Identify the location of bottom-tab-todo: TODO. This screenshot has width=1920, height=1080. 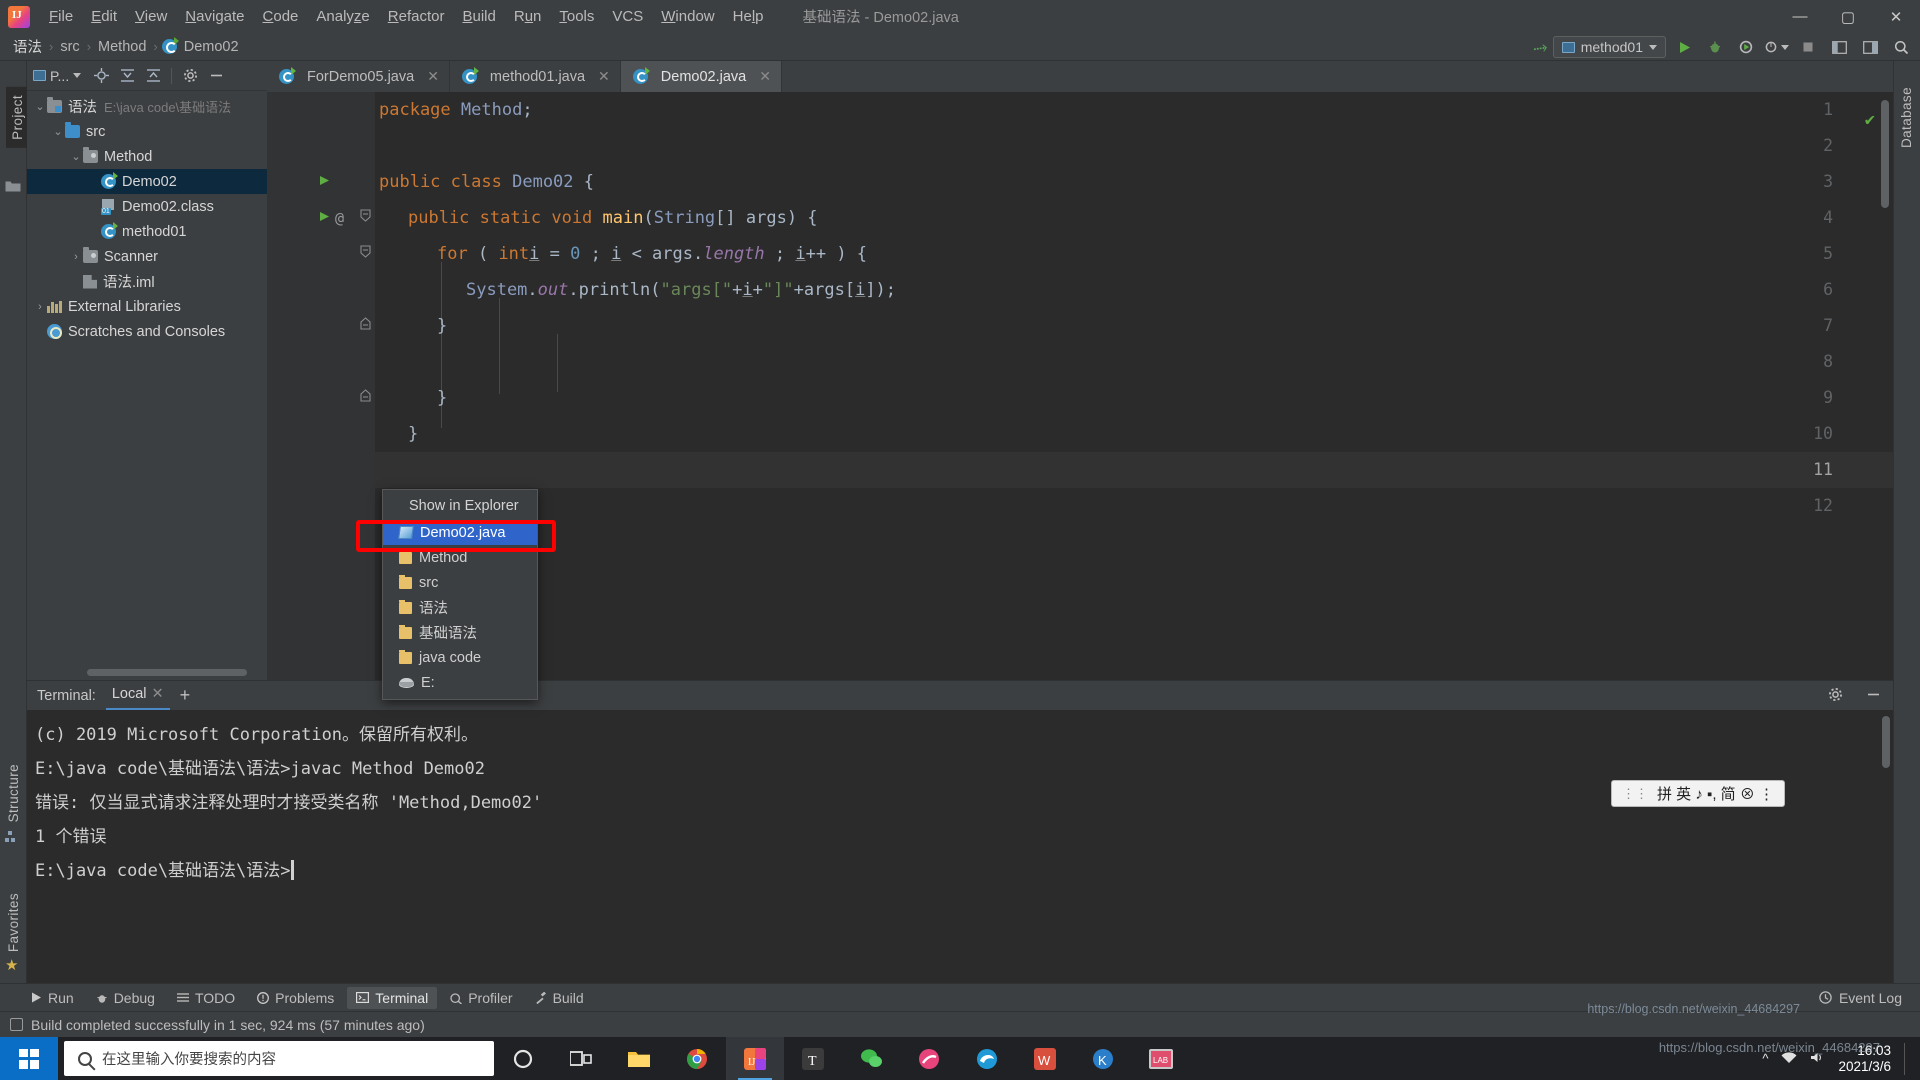
(206, 998).